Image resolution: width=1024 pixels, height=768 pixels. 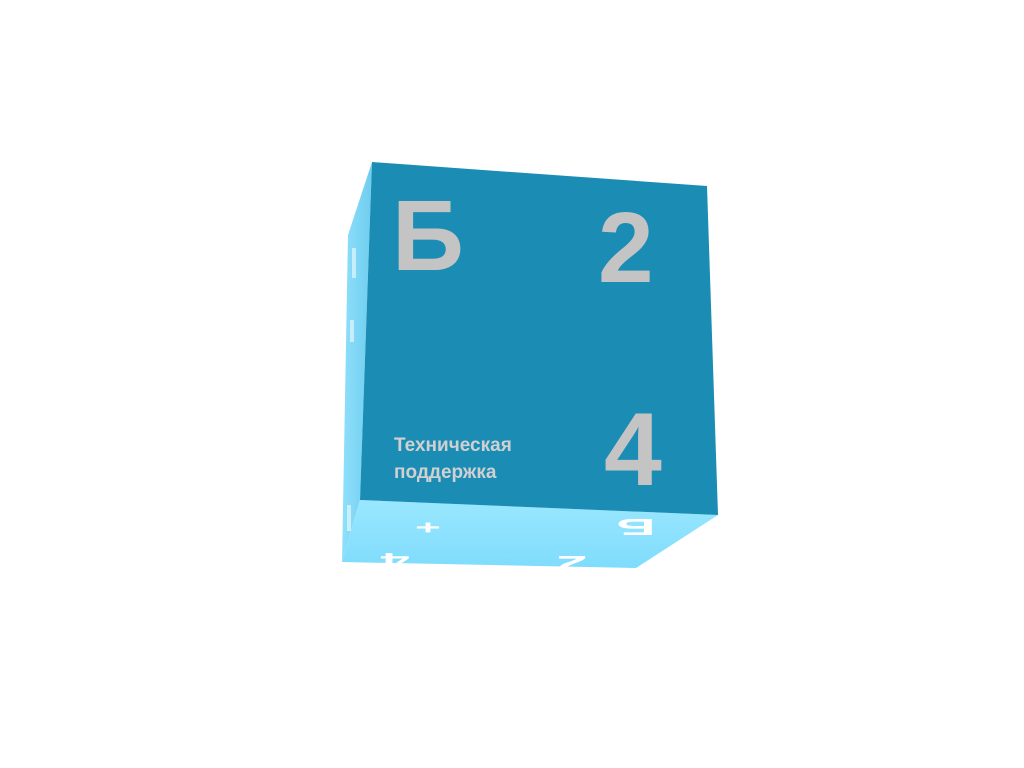 I want to click on svg-text: Б, so click(x=636, y=526).